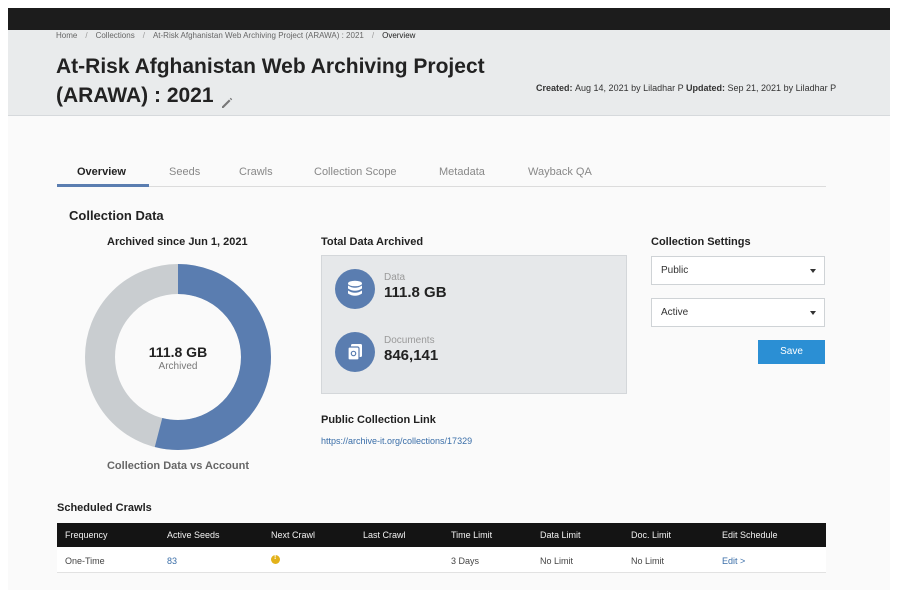 The height and width of the screenshot is (599, 899). What do you see at coordinates (177, 242) in the screenshot?
I see `archived-since-heading: Archived since Jun 1, 2021` at bounding box center [177, 242].